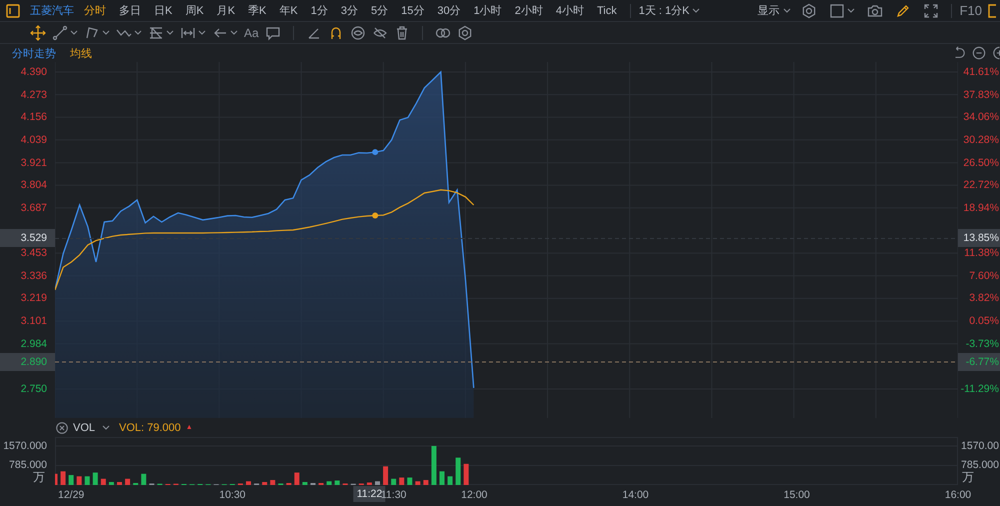  I want to click on stock-name: 五菱汽车, so click(52, 10).